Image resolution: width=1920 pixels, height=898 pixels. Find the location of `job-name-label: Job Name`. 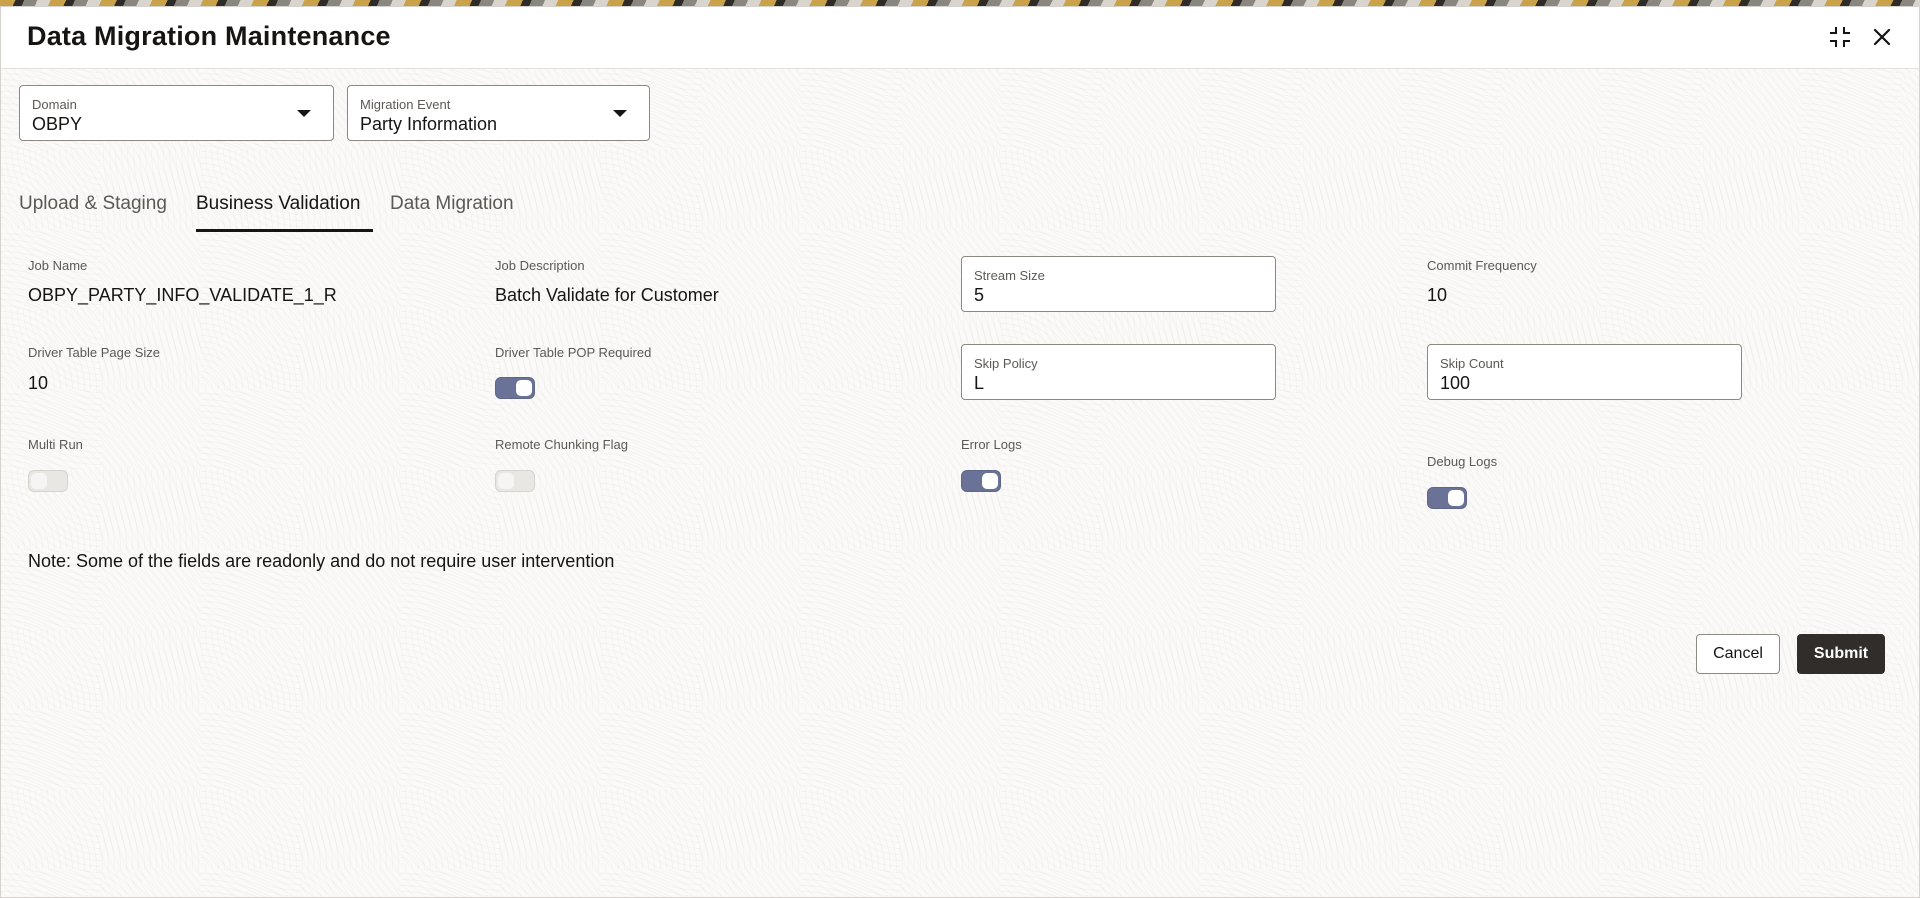

job-name-label: Job Name is located at coordinates (58, 265).